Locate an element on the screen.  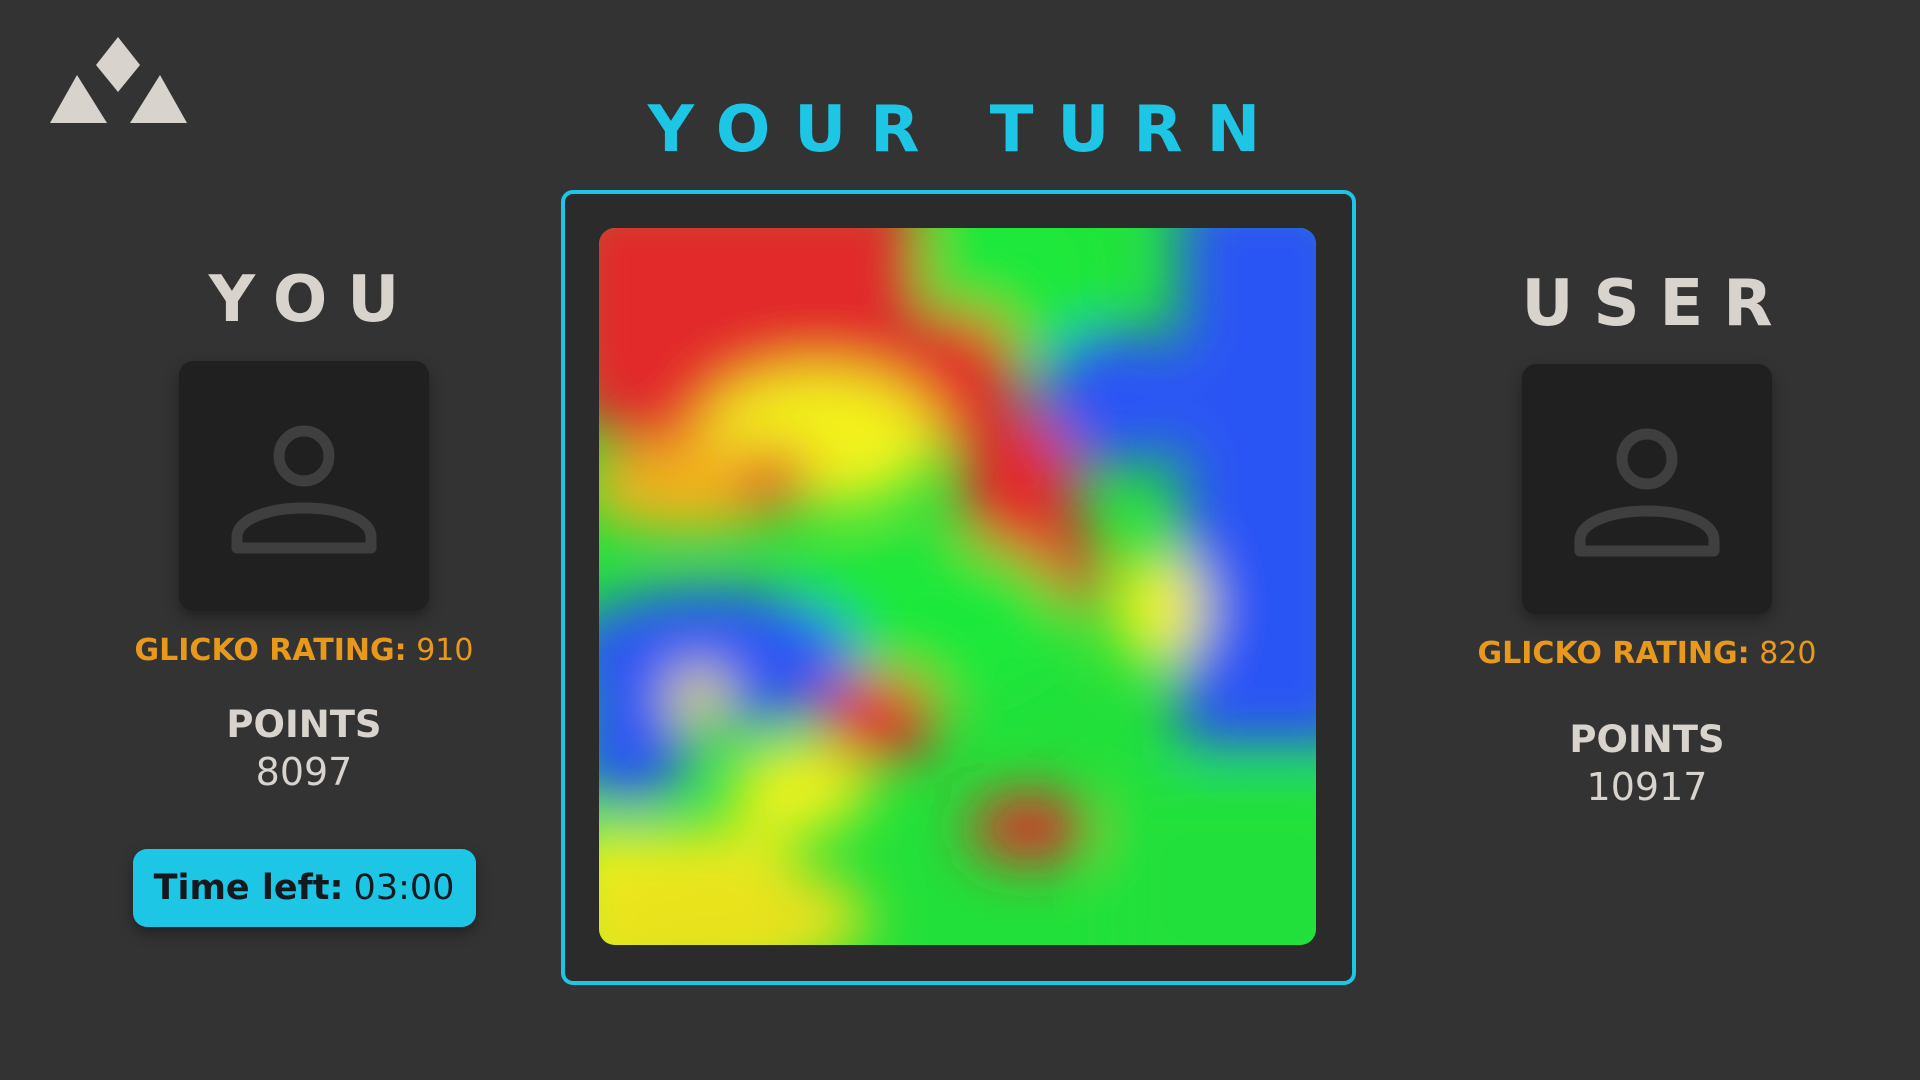
turn-banner: YOUR TURN is located at coordinates (966, 130).